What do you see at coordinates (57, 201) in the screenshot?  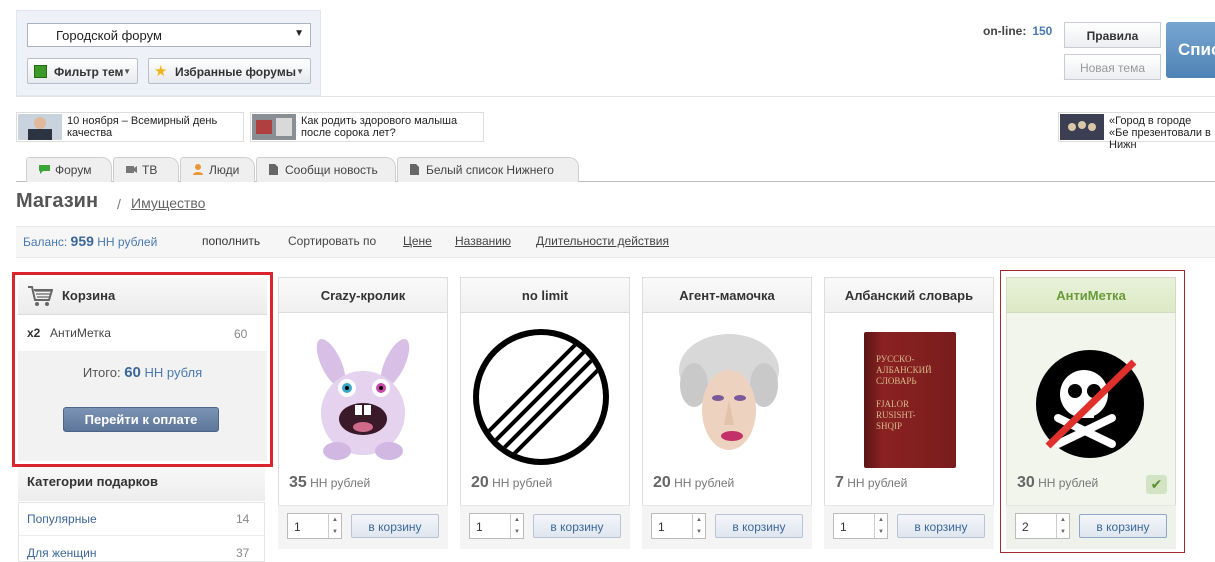 I see `page-title: Магазин` at bounding box center [57, 201].